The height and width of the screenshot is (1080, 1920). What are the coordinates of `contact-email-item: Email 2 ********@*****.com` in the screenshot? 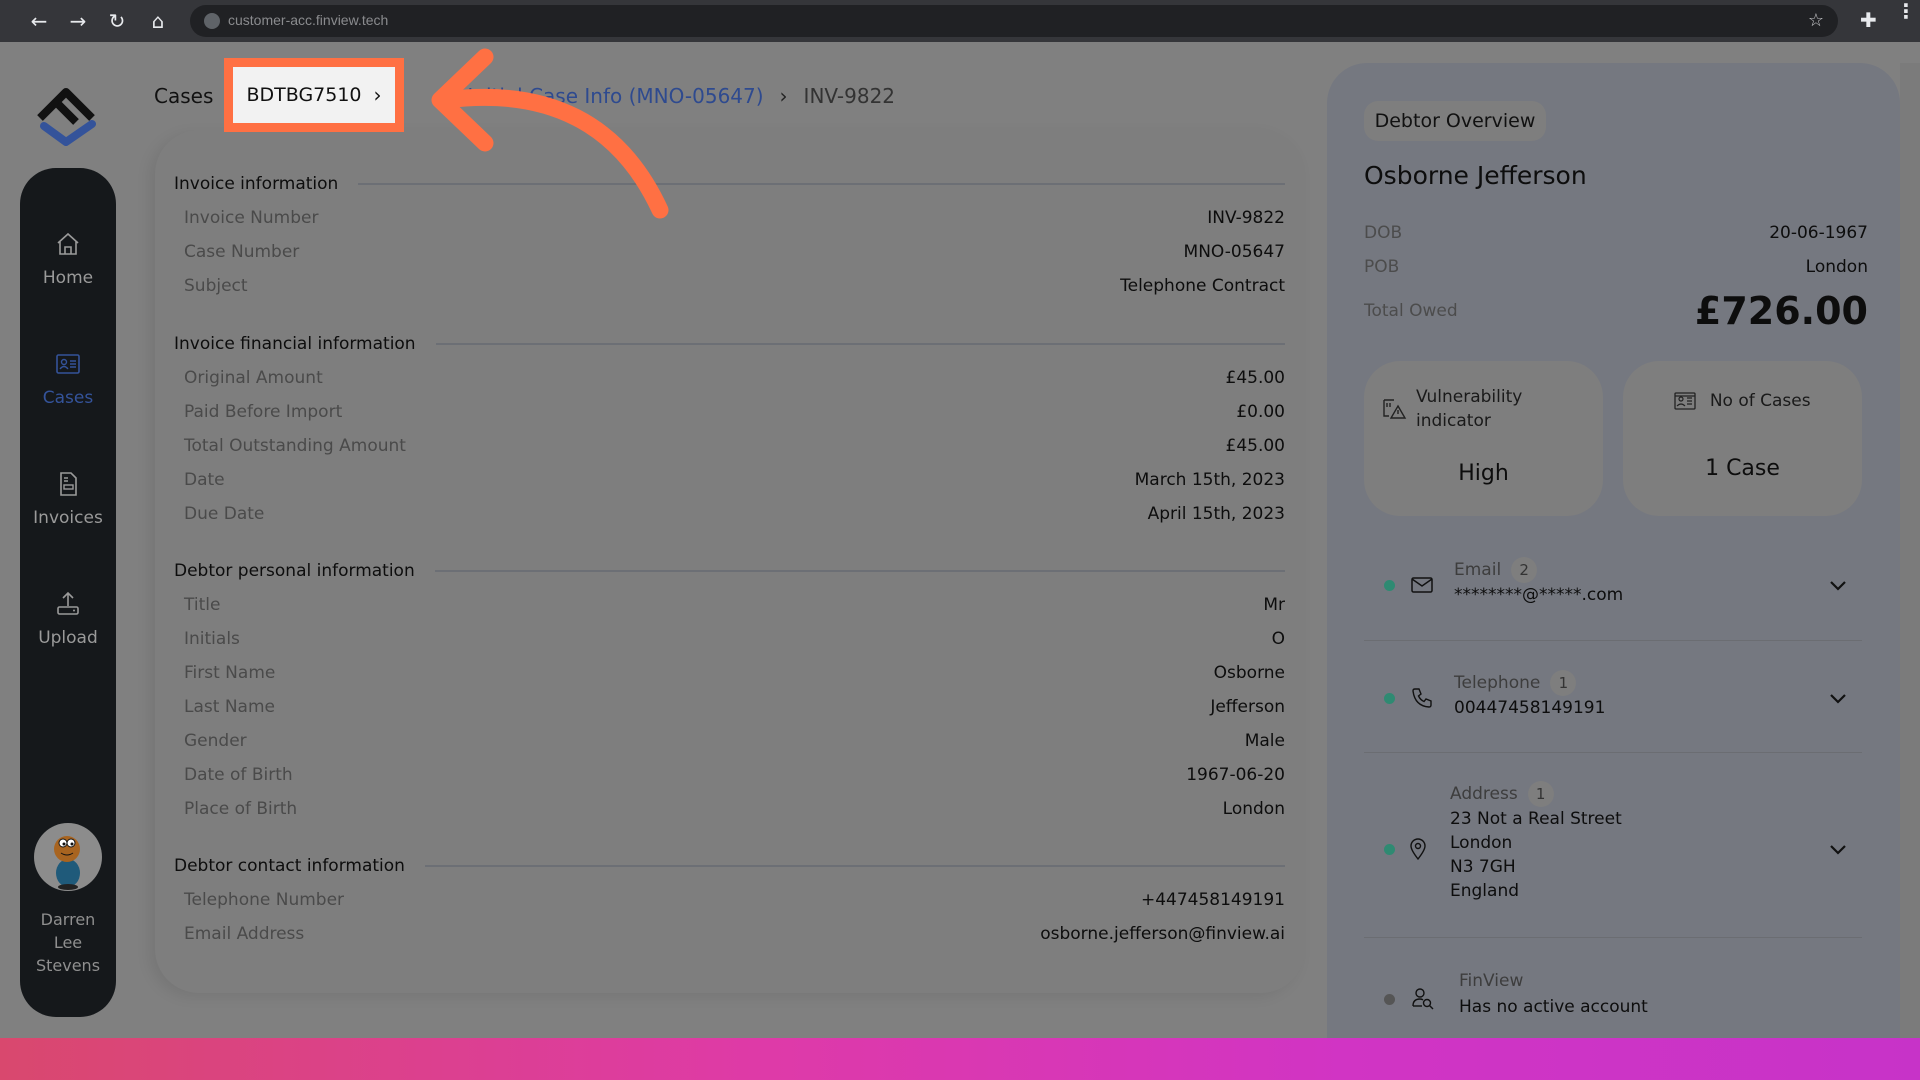 It's located at (1613, 594).